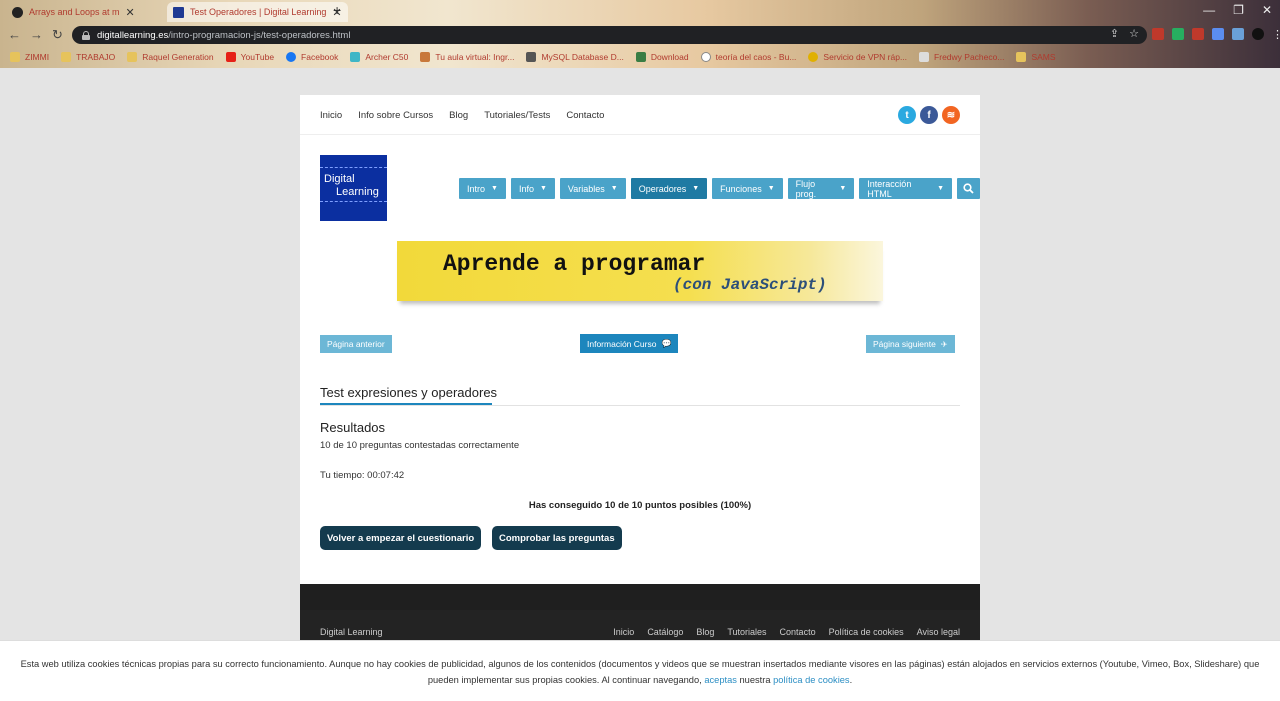 This screenshot has width=1280, height=701. Describe the element at coordinates (526, 188) in the screenshot. I see `nav-label: Info` at that location.